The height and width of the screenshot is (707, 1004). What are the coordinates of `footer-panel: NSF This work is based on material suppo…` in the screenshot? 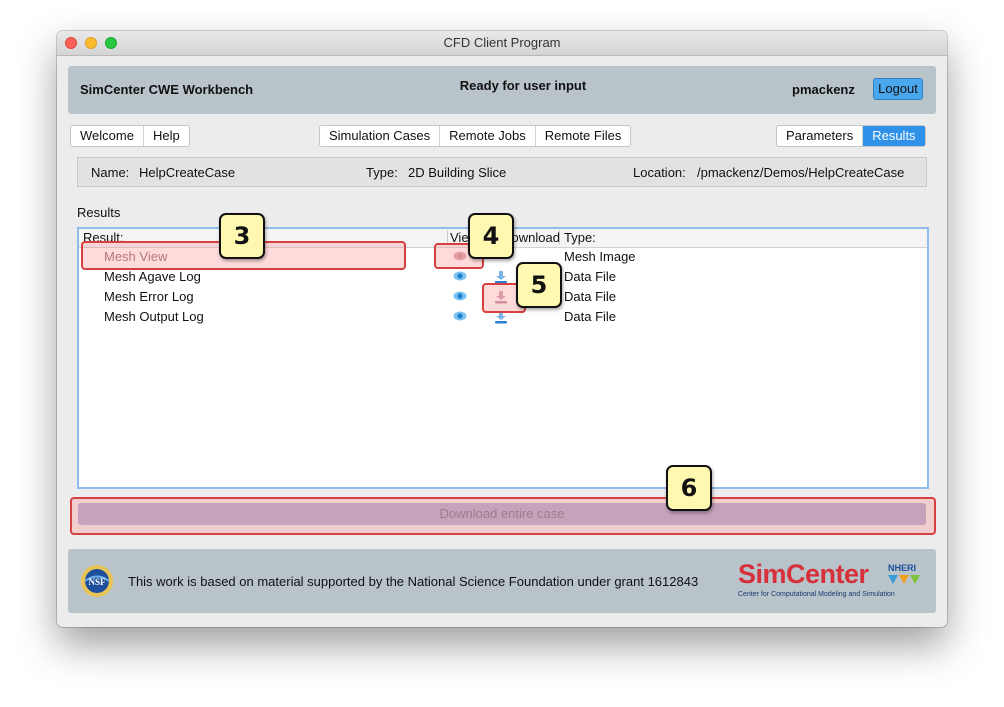 It's located at (502, 581).